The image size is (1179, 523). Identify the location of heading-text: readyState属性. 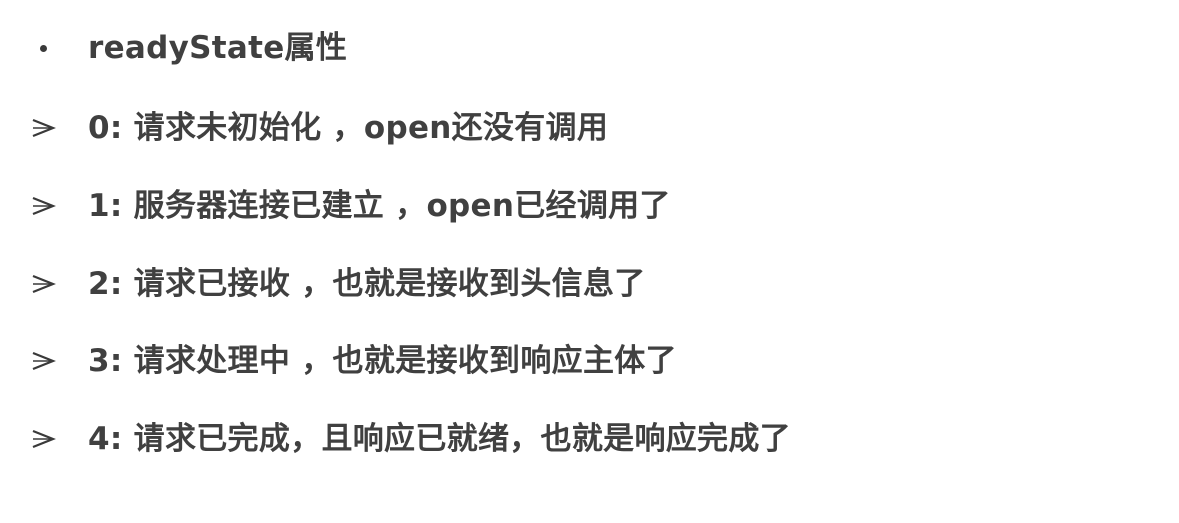
(218, 48).